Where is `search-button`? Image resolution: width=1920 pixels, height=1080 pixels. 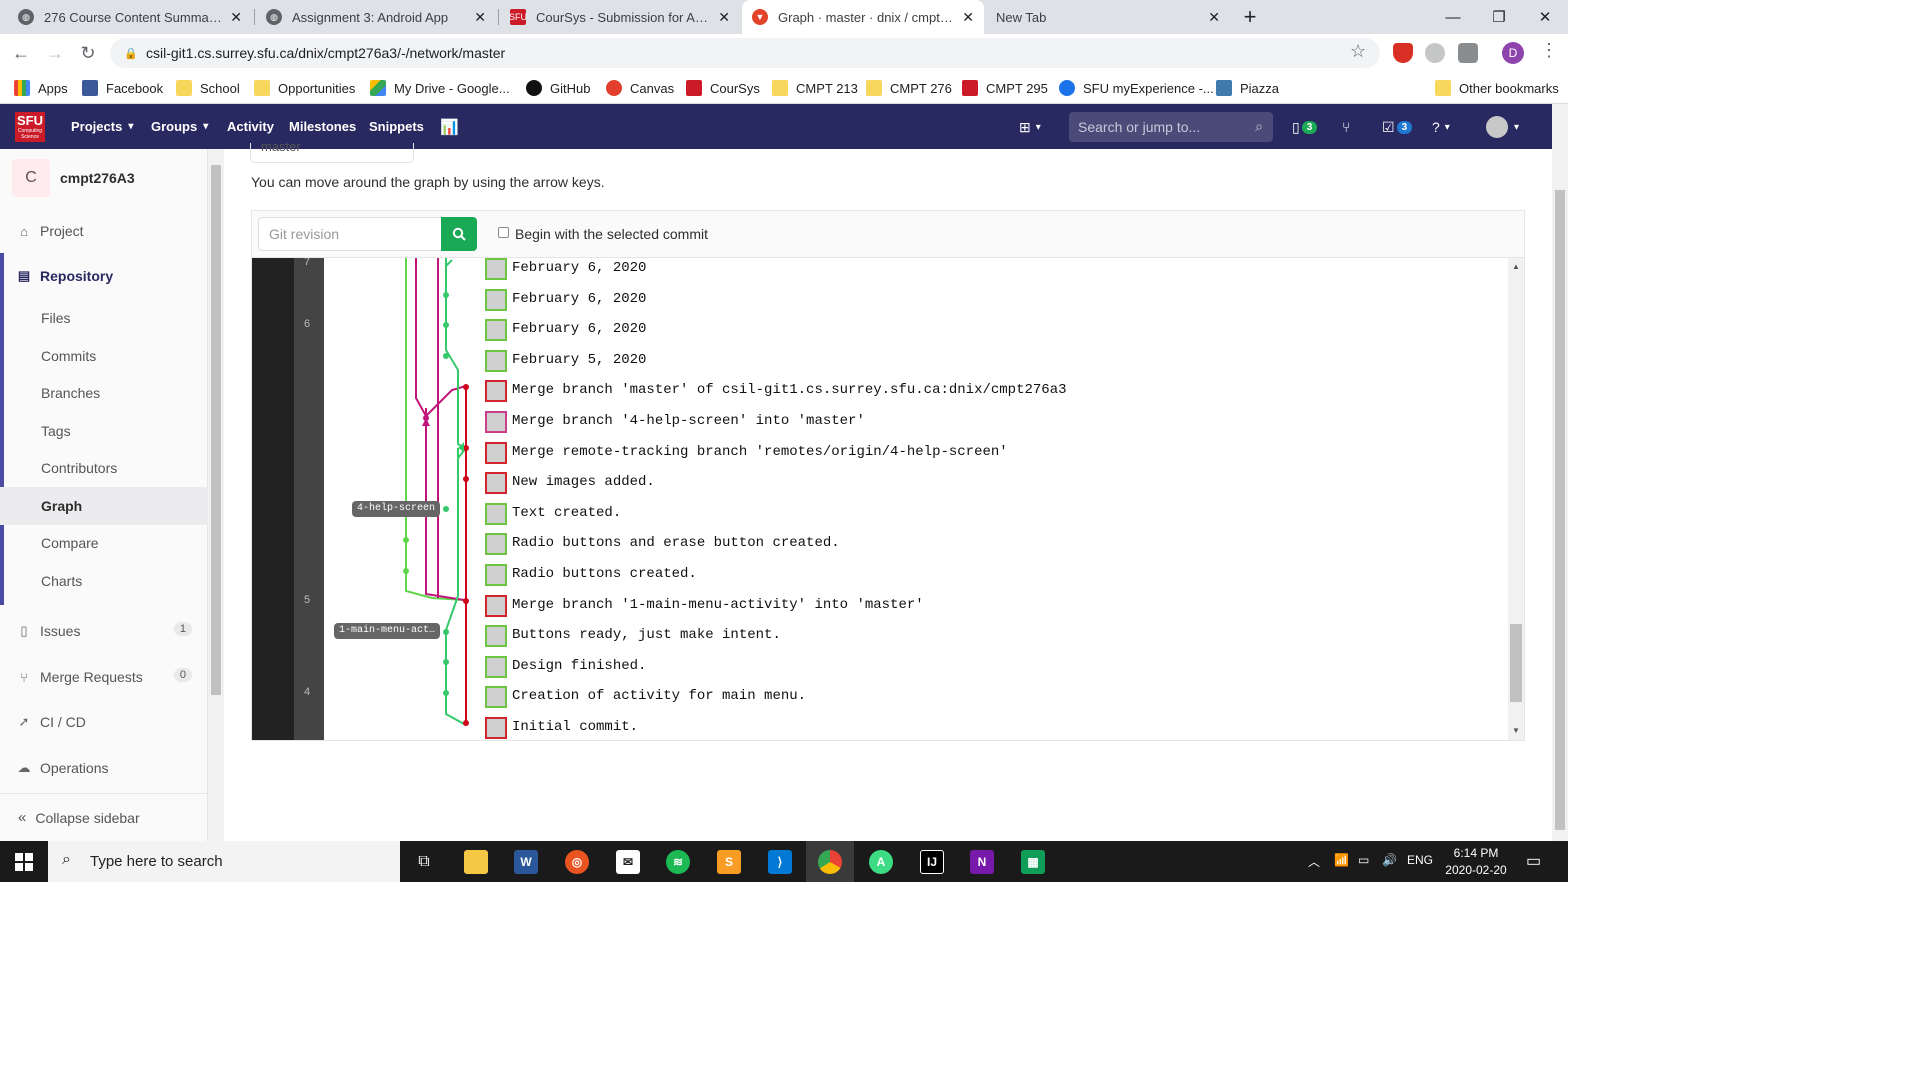
search-button is located at coordinates (459, 234).